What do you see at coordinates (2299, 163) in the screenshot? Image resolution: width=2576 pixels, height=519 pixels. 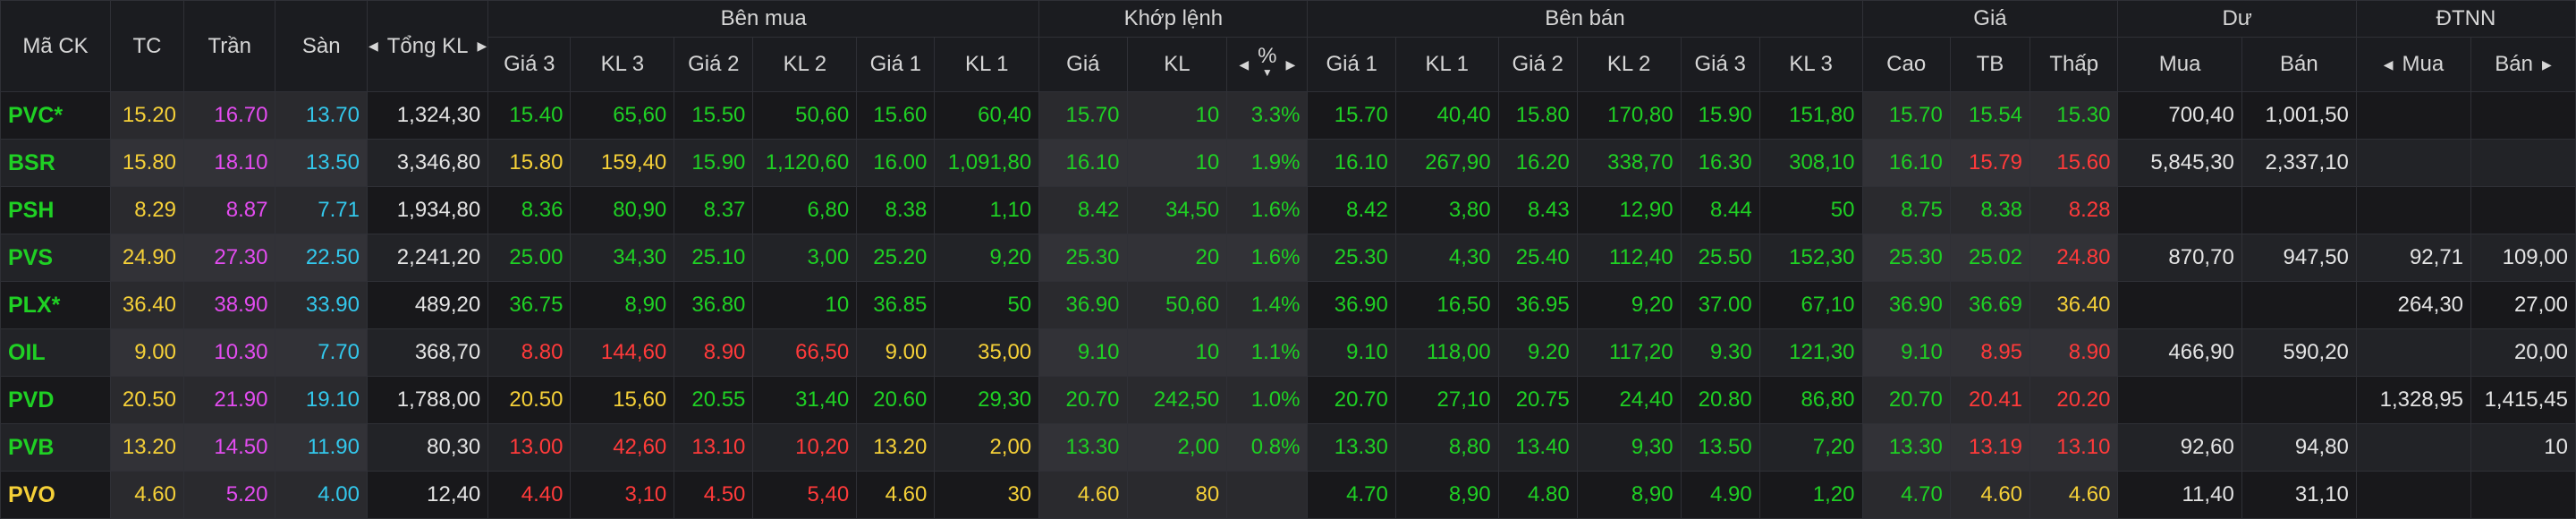 I see `remaining-sell-cell: 2,337,10` at bounding box center [2299, 163].